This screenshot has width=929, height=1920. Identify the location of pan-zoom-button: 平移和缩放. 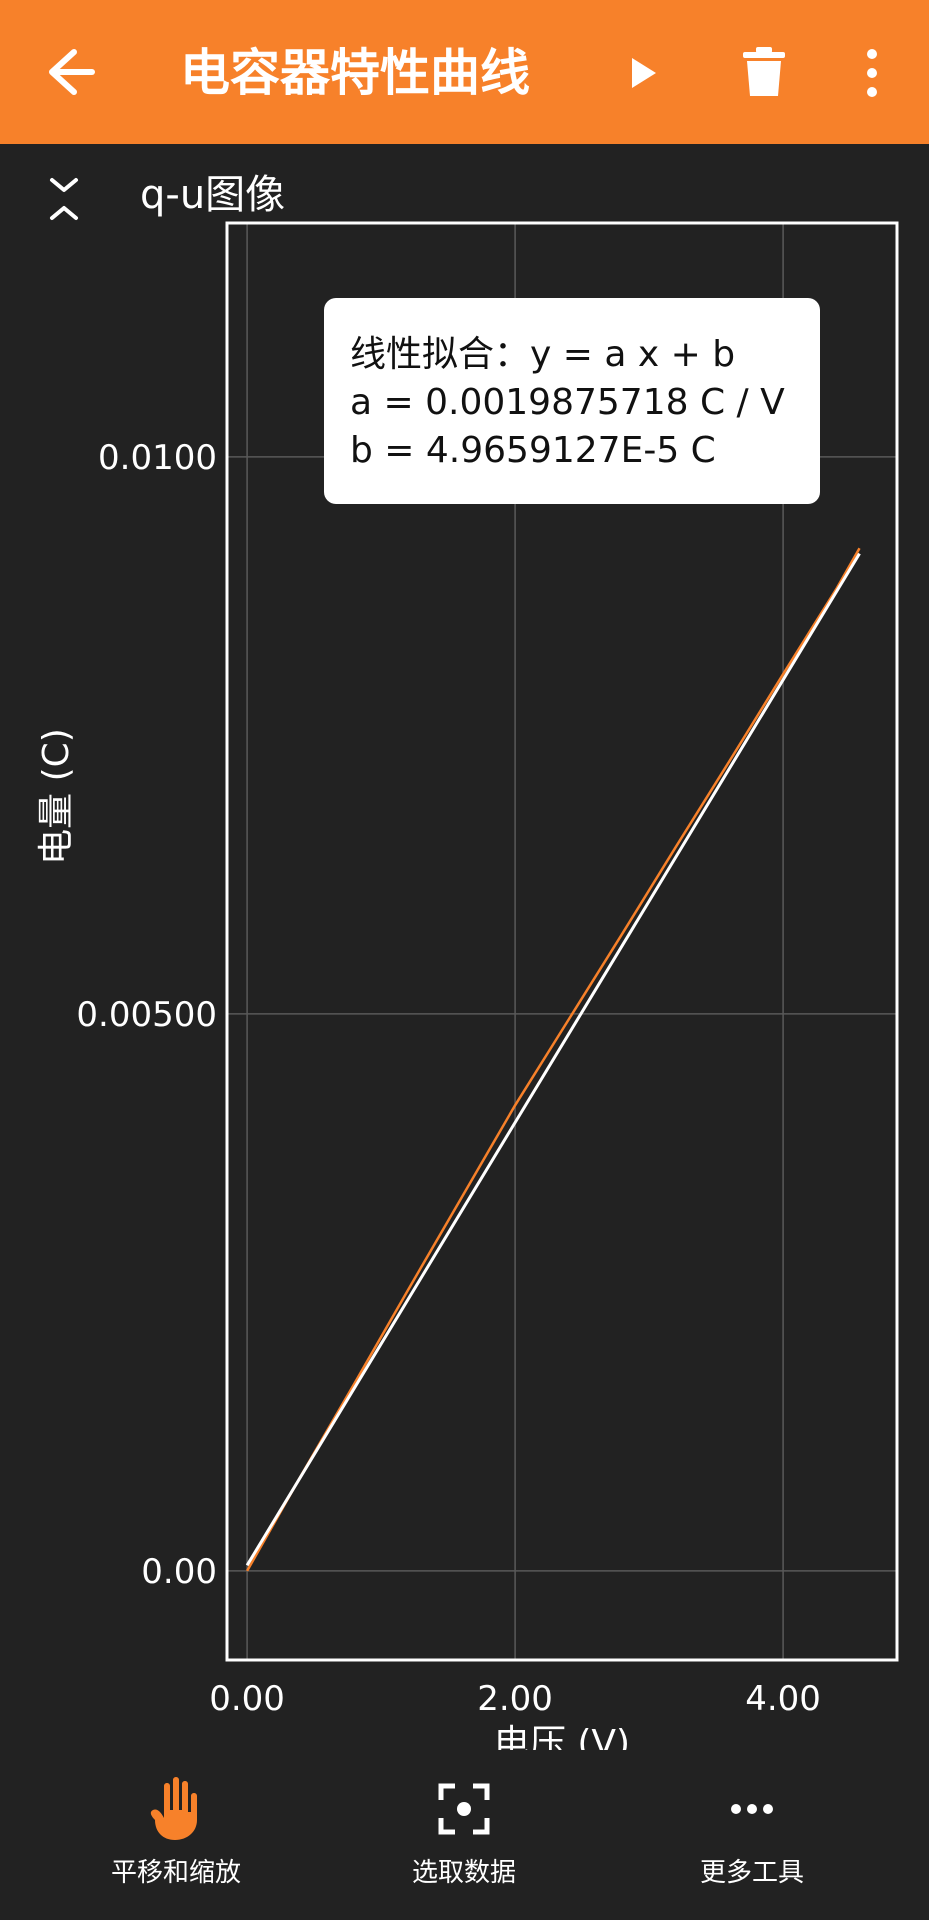
(176, 1830).